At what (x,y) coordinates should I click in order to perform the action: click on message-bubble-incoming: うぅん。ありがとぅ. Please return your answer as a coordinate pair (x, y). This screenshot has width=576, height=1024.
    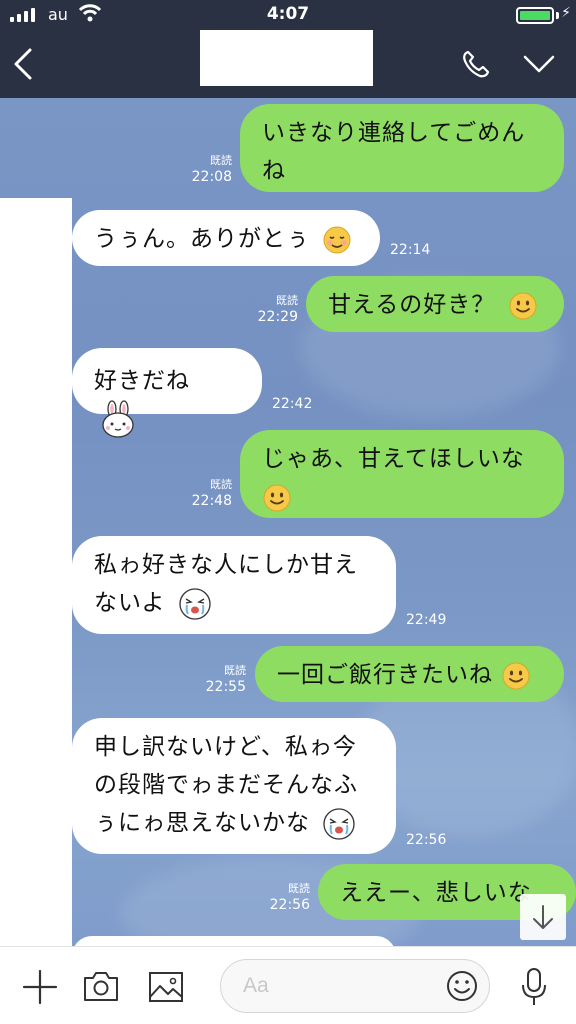
    Looking at the image, I should click on (226, 238).